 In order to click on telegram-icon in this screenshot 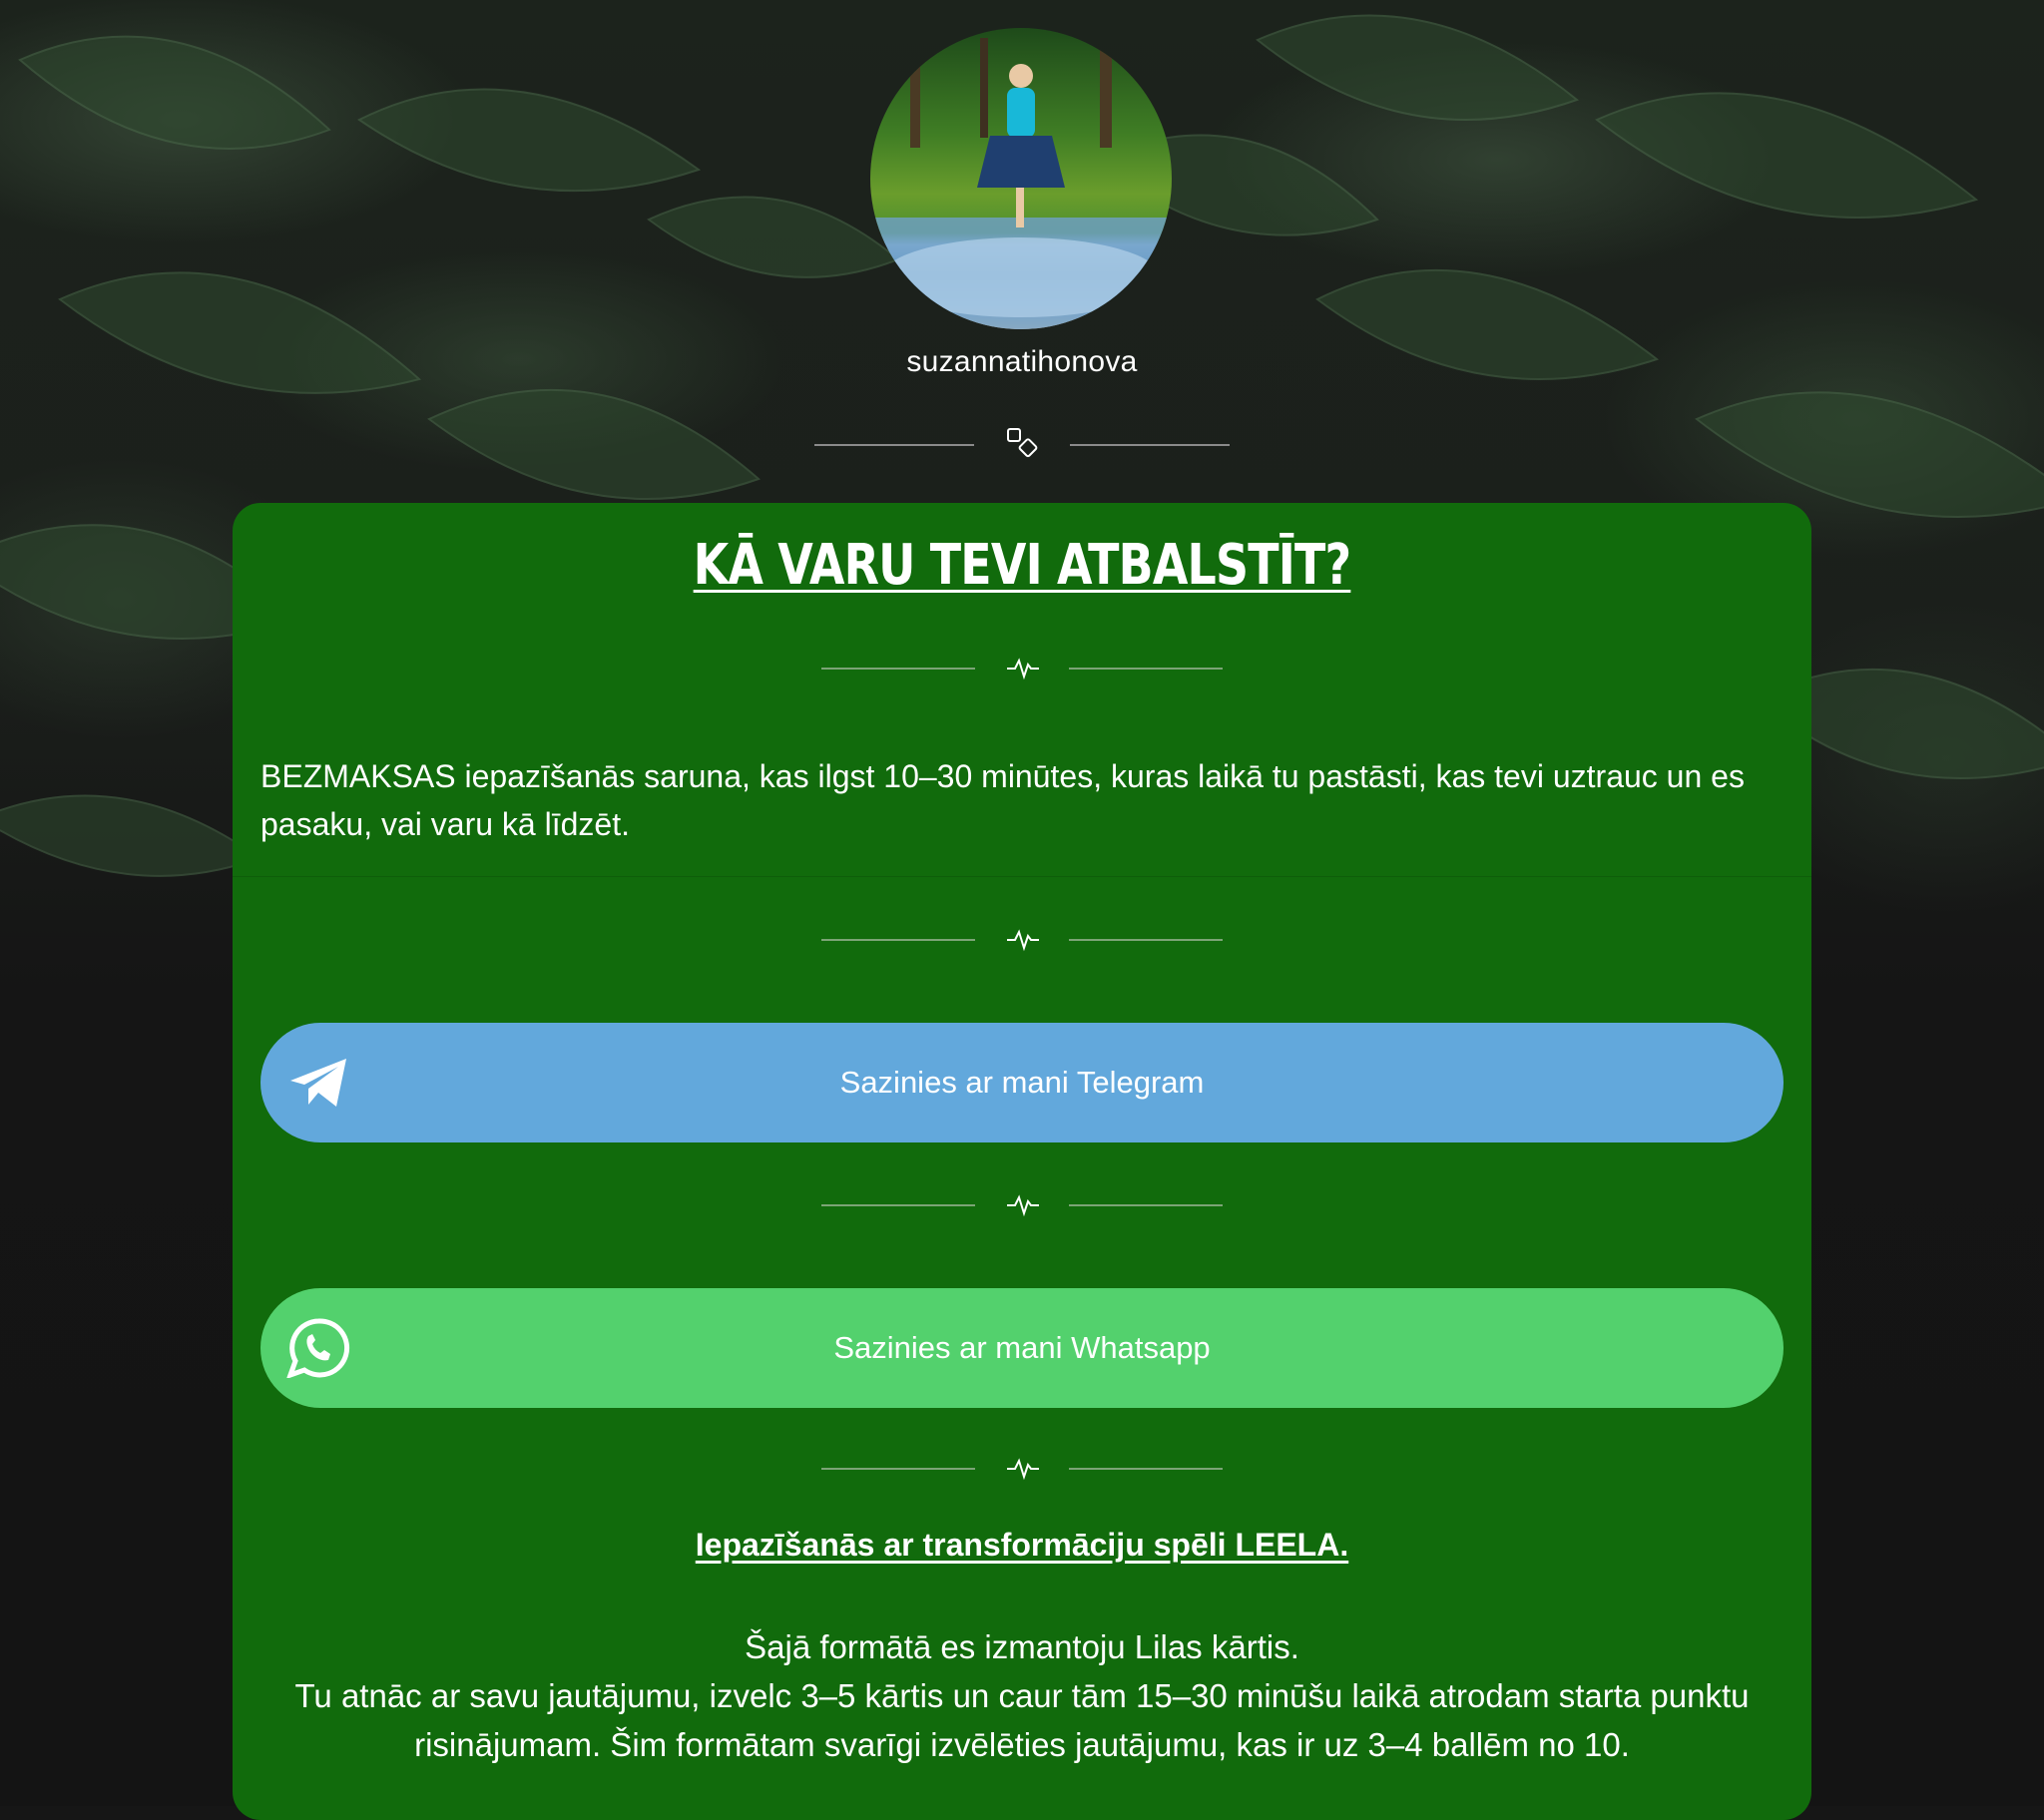, I will do `click(318, 1083)`.